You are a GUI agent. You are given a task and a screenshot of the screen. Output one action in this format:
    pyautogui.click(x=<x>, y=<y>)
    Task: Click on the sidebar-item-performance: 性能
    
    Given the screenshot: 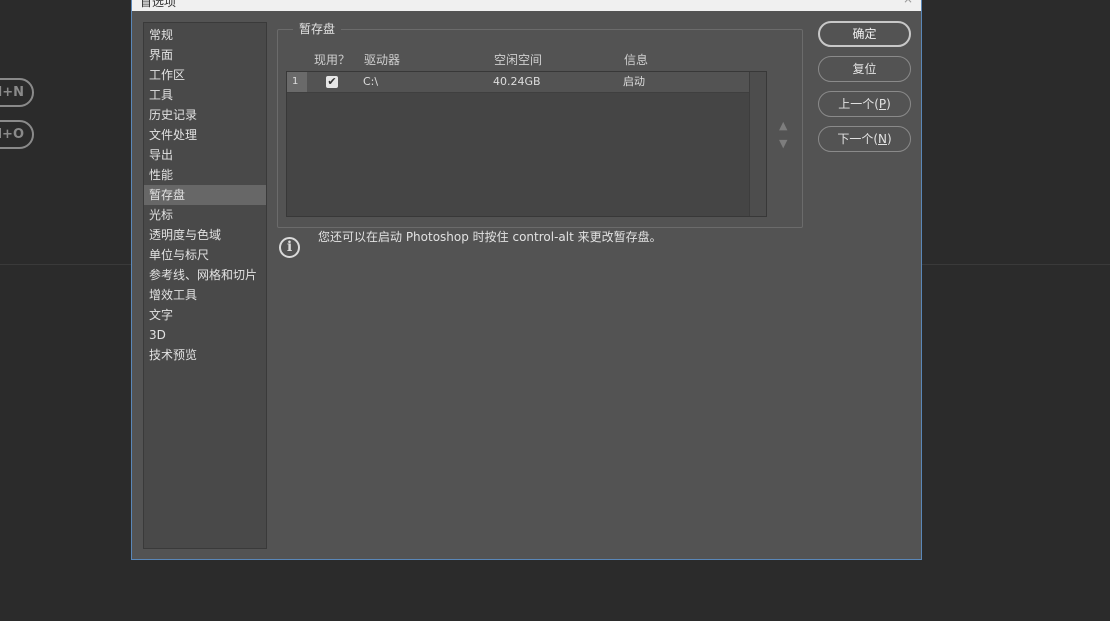 What is the action you would take?
    pyautogui.click(x=205, y=175)
    